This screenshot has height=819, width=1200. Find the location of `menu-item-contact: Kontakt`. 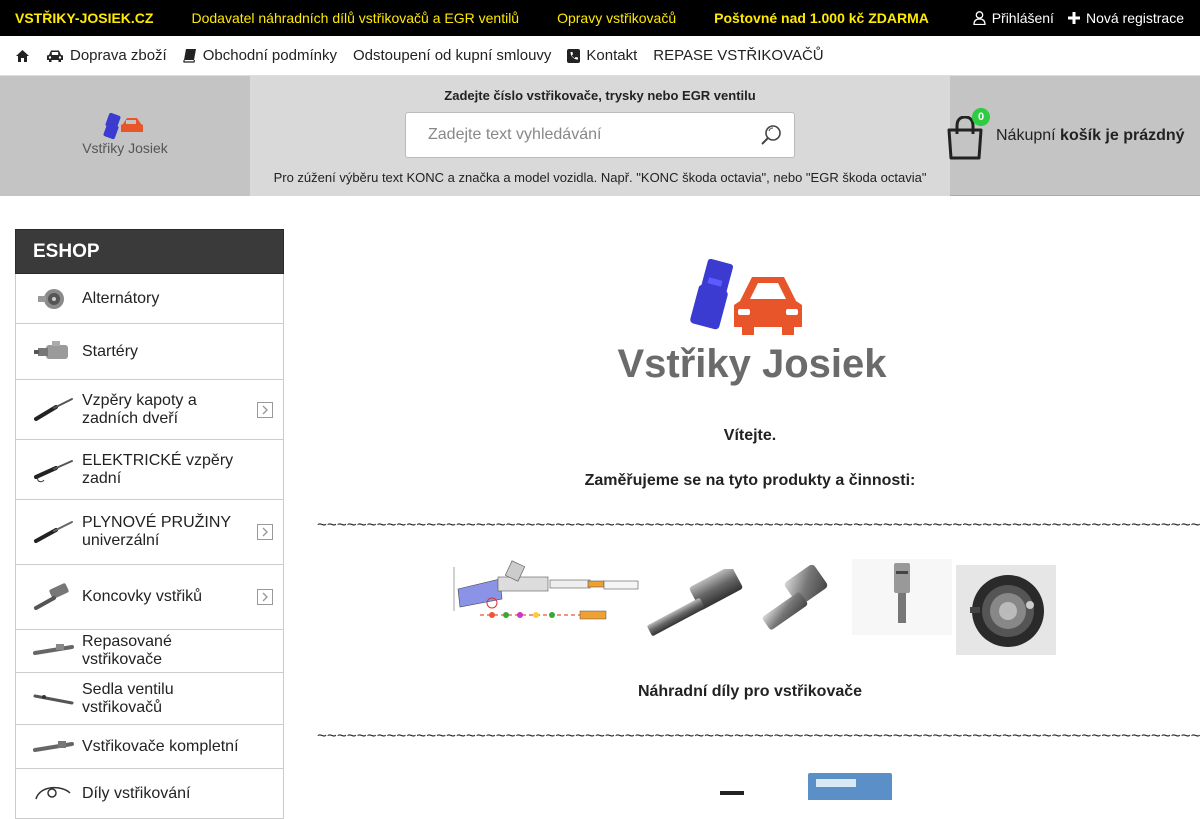

menu-item-contact: Kontakt is located at coordinates (602, 55).